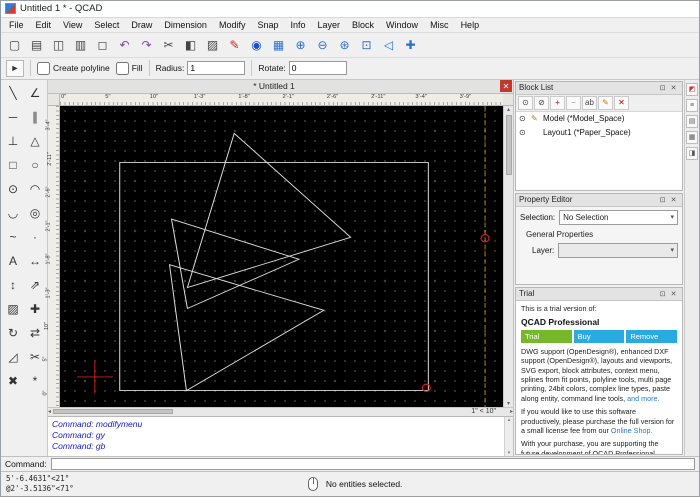 This screenshot has width=700, height=497. I want to click on toolbar-button: ↷, so click(146, 45).